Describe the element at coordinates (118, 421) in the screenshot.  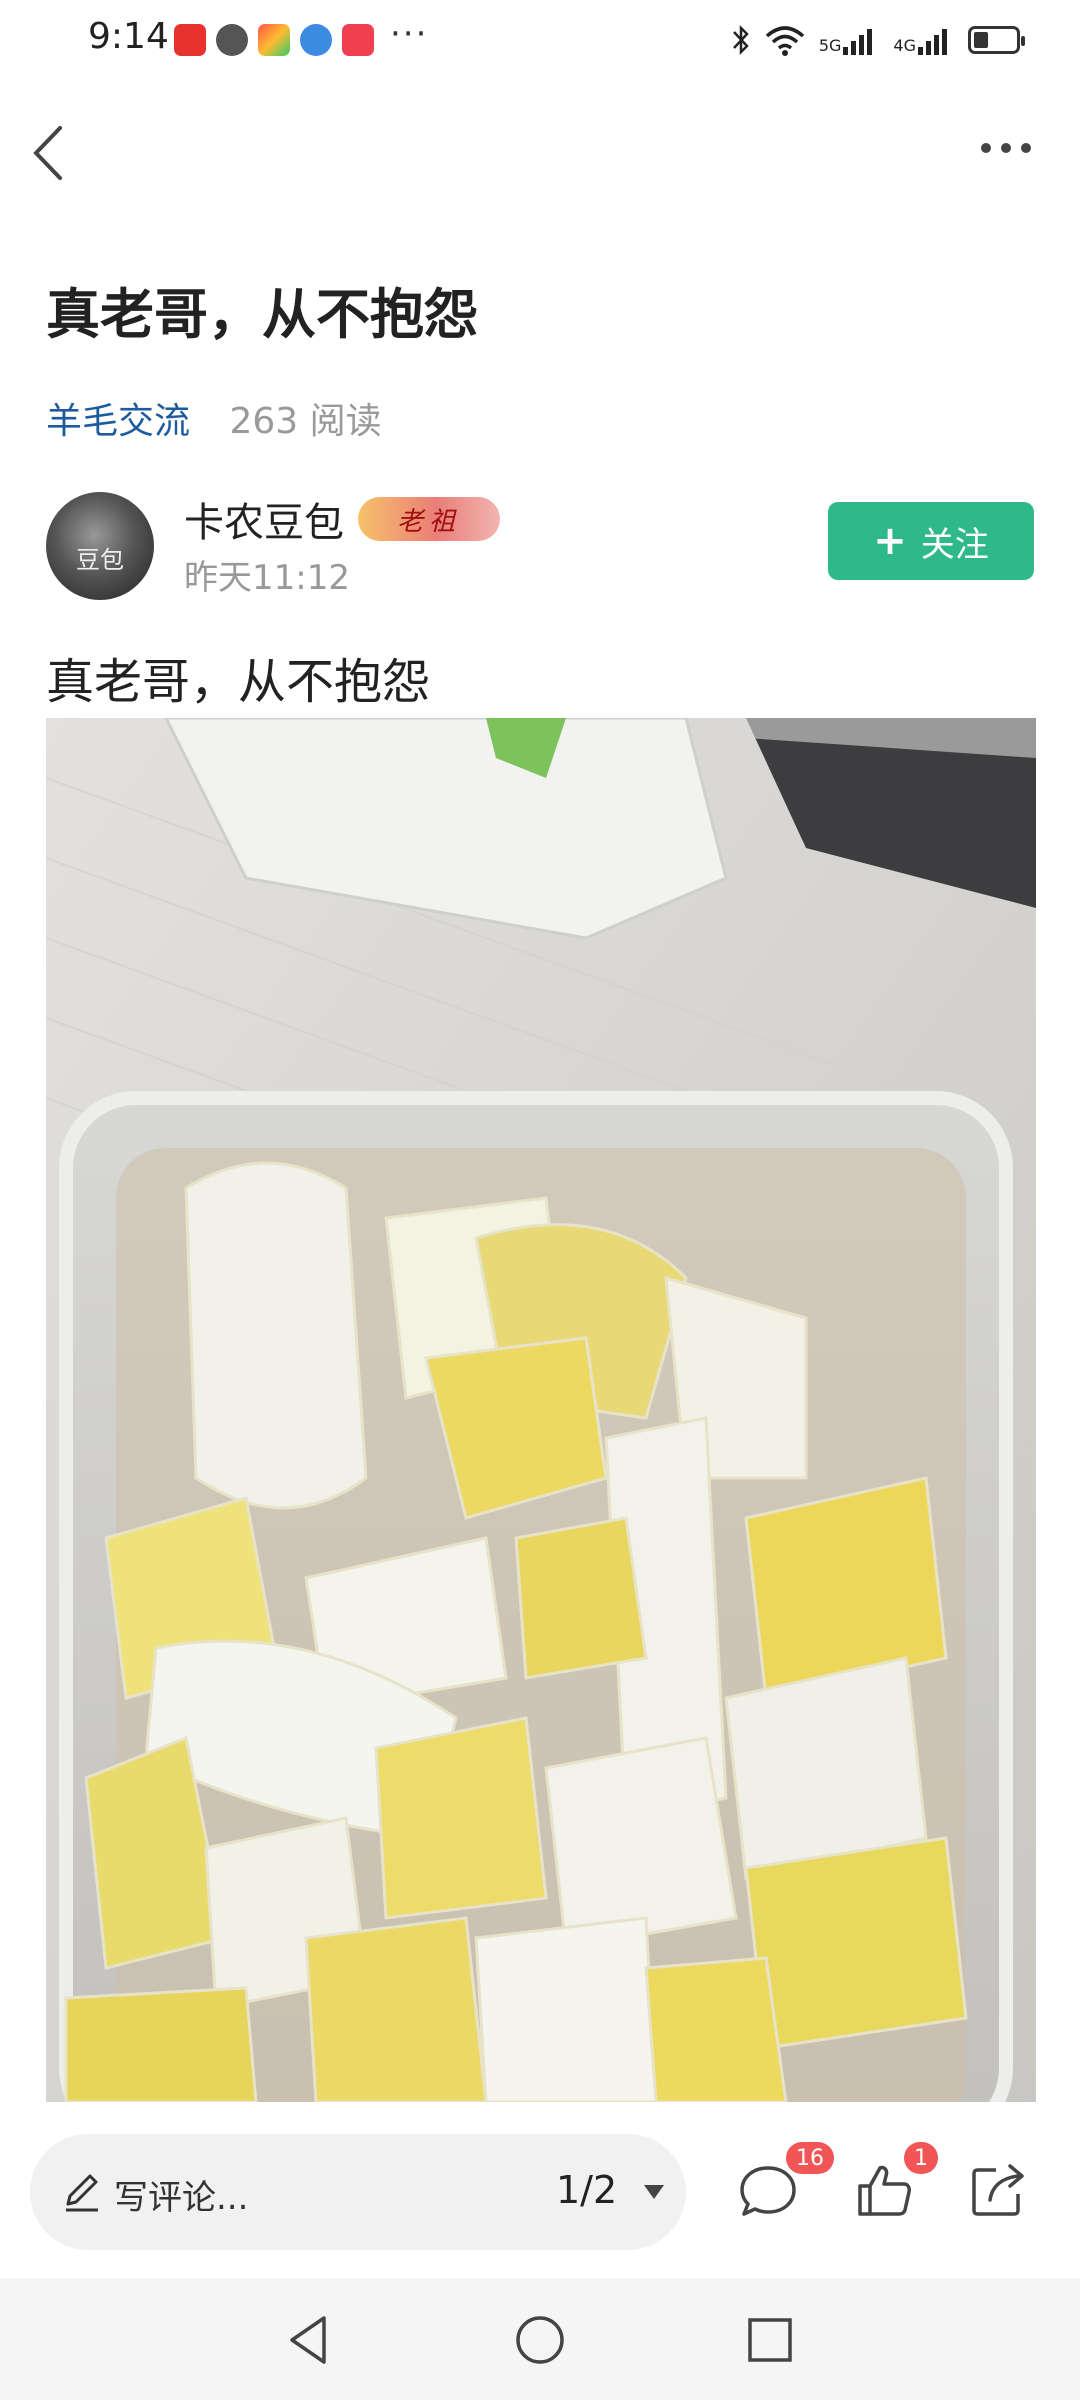
I see `circle-link: 羊毛交流` at that location.